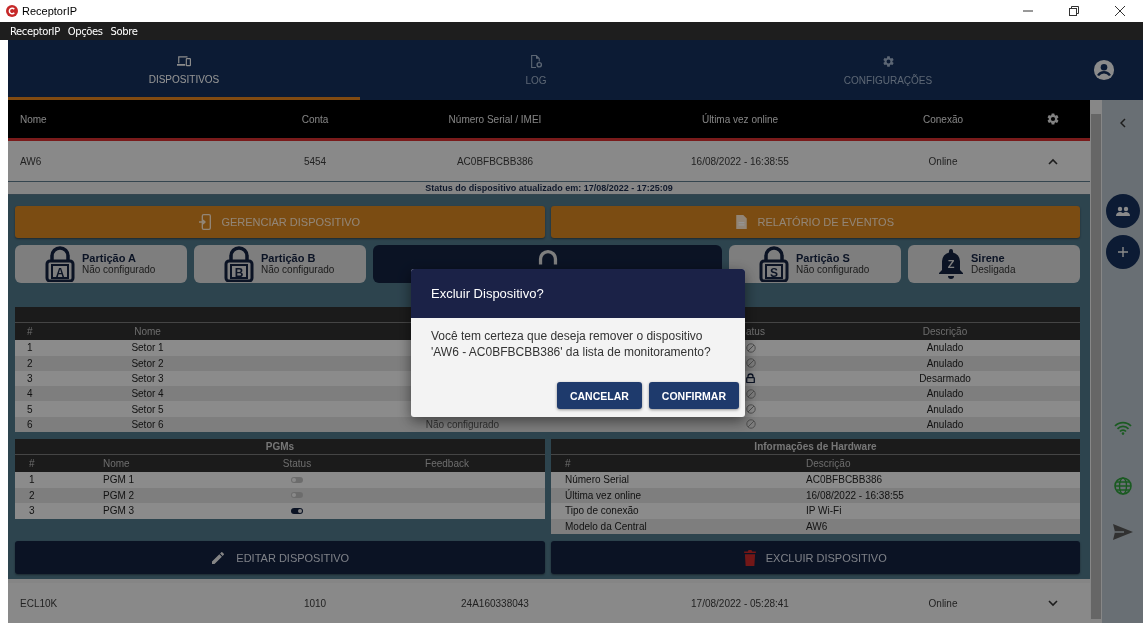  Describe the element at coordinates (599, 395) in the screenshot. I see `dialog-button: CANCELAR` at that location.